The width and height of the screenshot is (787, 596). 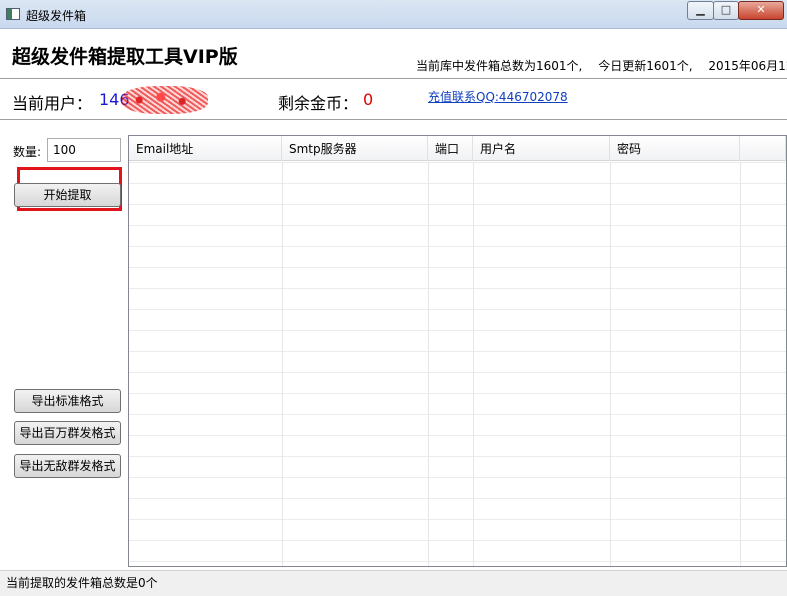 I want to click on today-update-text: 今日更新1601个,, so click(x=645, y=66).